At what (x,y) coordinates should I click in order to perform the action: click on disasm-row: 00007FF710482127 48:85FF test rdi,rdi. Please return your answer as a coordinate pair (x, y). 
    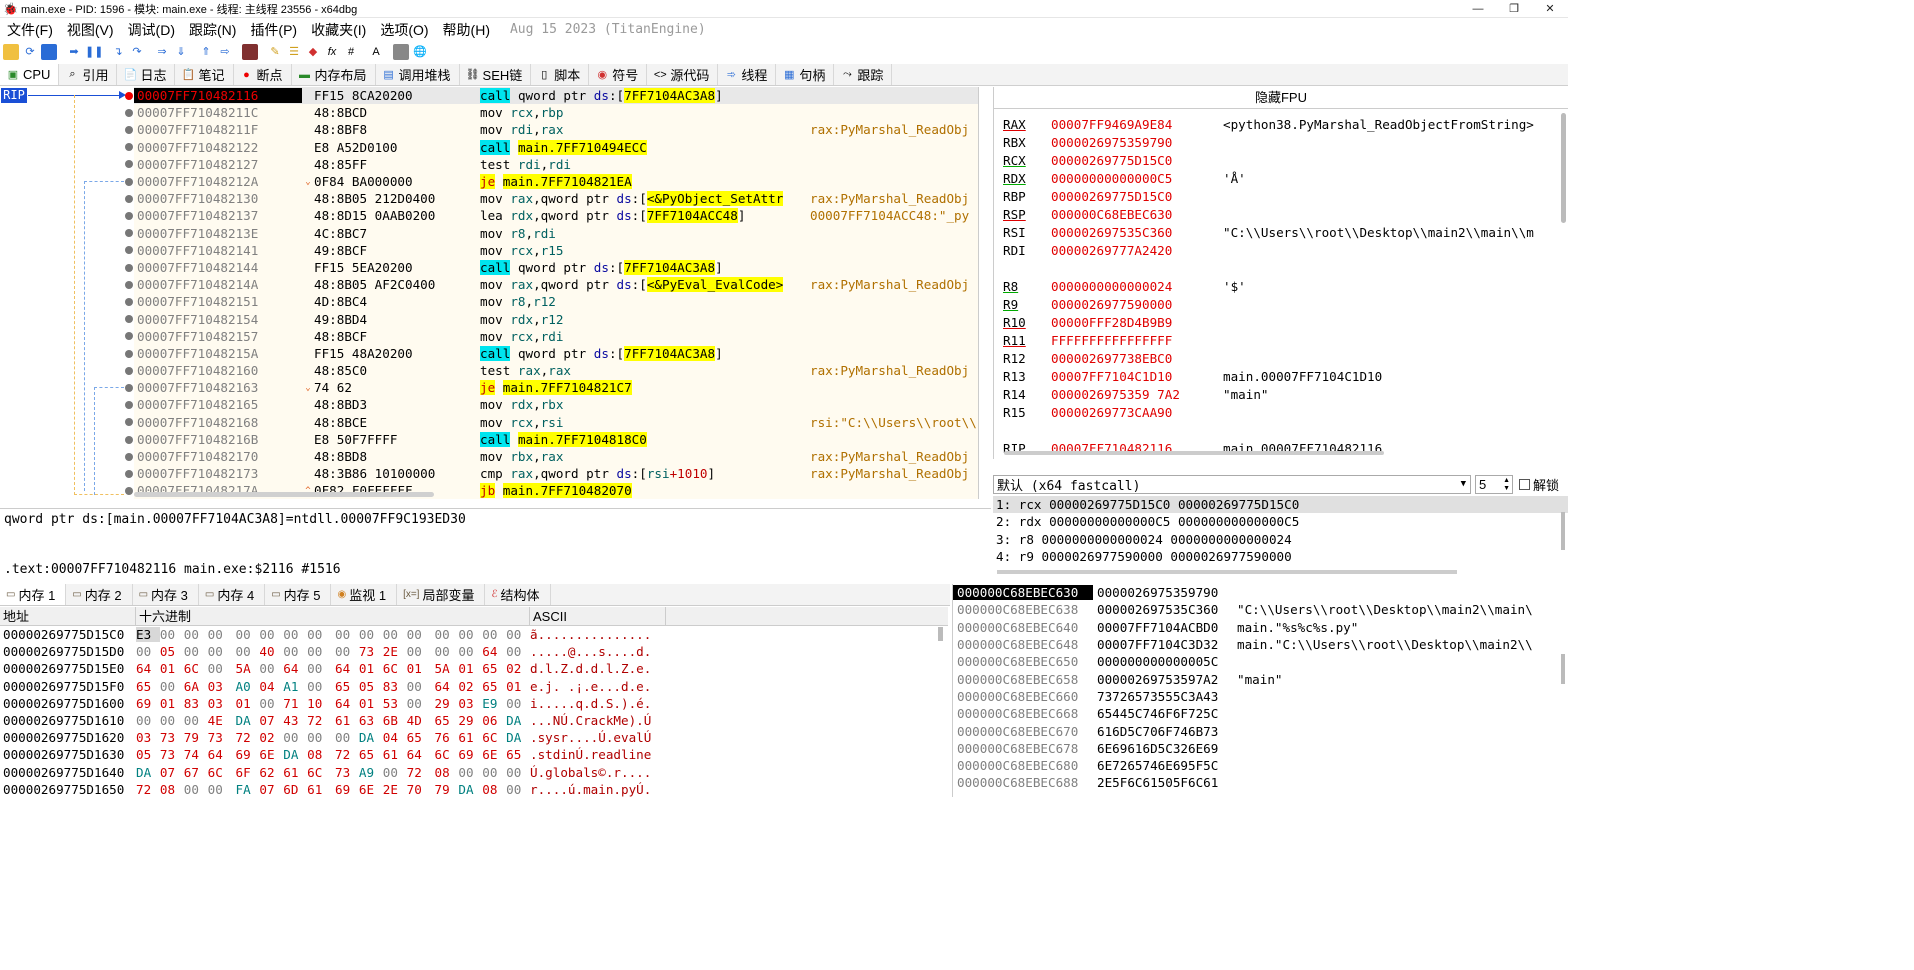
    Looking at the image, I should click on (556, 164).